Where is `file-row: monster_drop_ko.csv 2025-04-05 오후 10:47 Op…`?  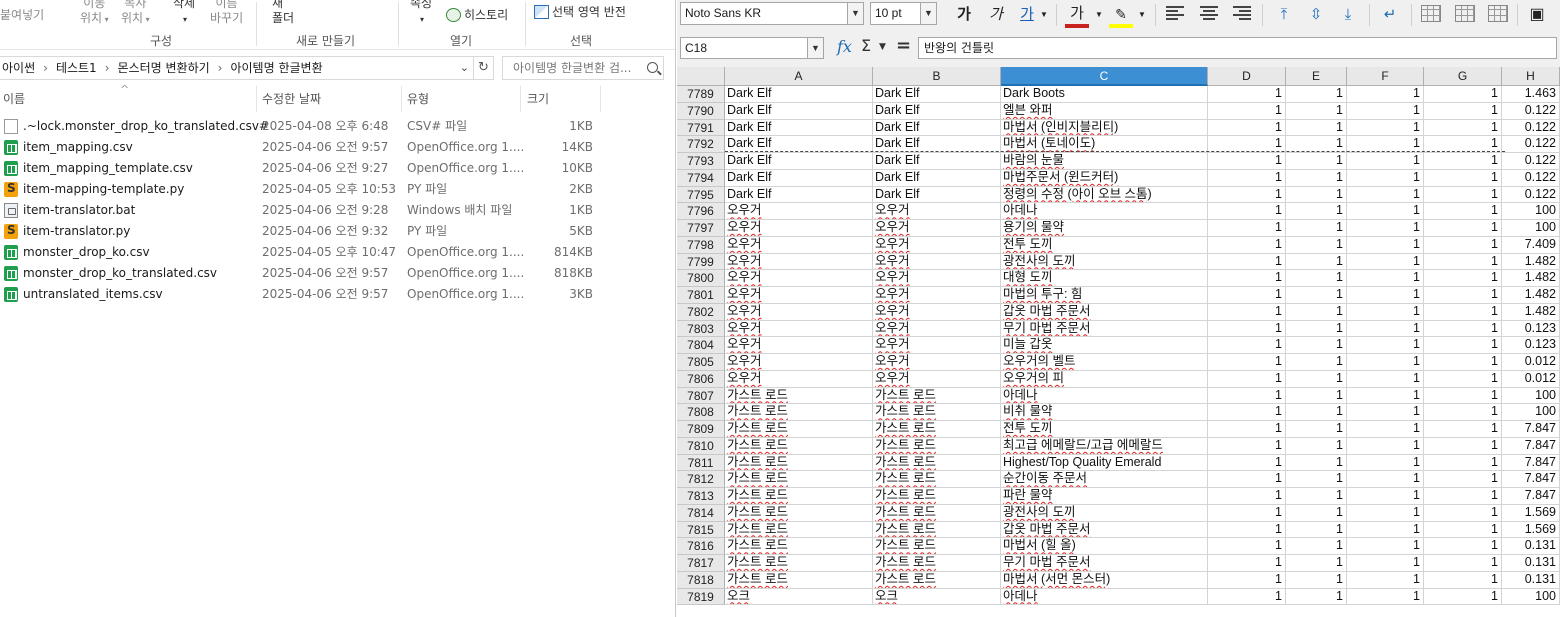 file-row: monster_drop_ko.csv 2025-04-05 오후 10:47 Op… is located at coordinates (337, 252).